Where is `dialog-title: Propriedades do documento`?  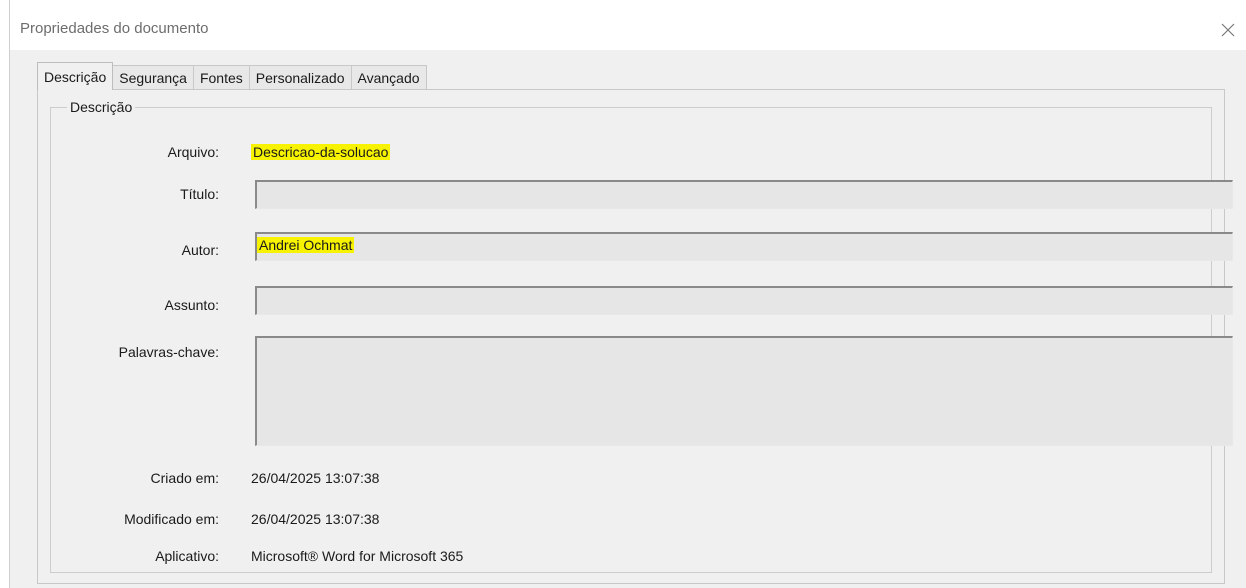 dialog-title: Propriedades do documento is located at coordinates (114, 28).